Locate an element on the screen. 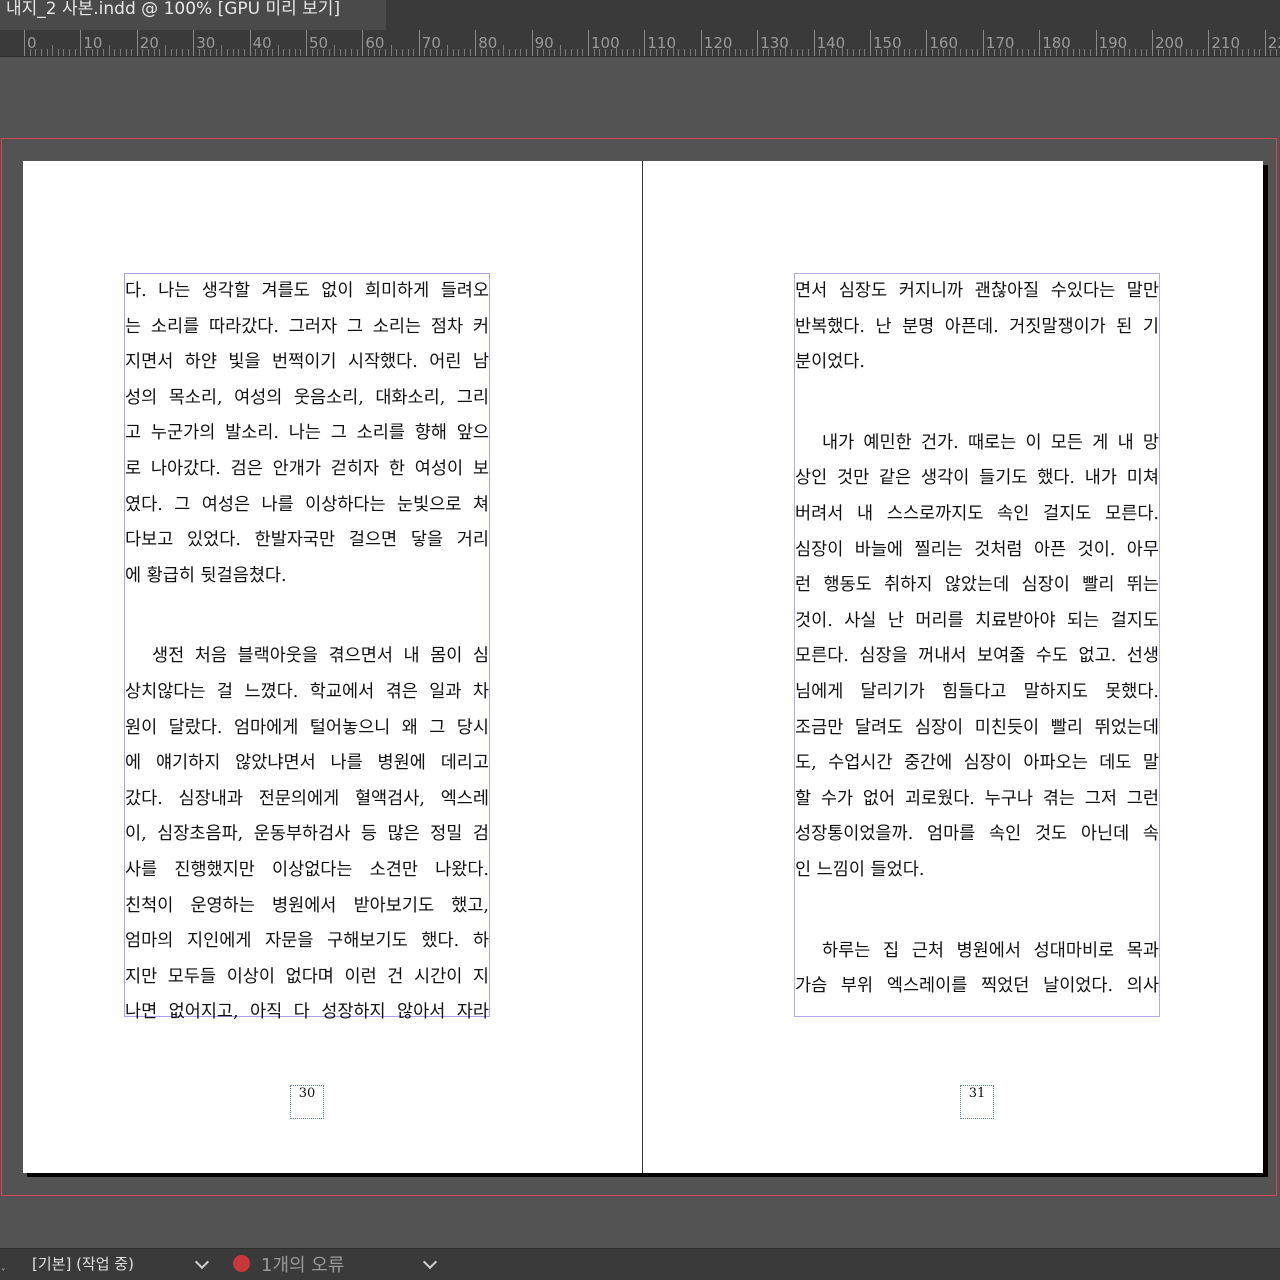 This screenshot has height=1280, width=1280. text-line: 할 수가 없어 괴로웠다. 누구나 겪는 그저 그런 is located at coordinates (977, 798).